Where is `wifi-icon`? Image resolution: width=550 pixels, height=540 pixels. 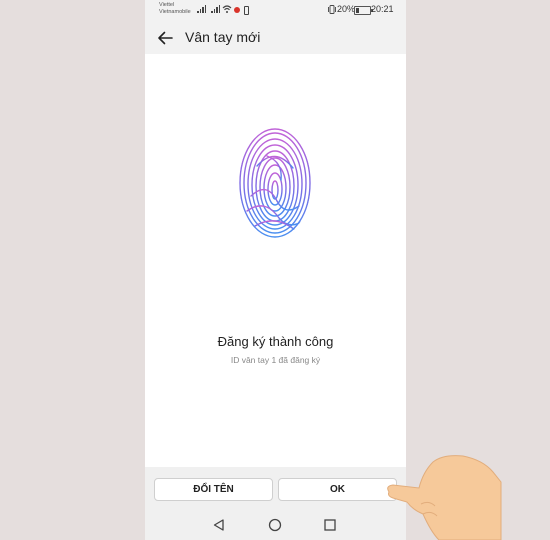 wifi-icon is located at coordinates (227, 9).